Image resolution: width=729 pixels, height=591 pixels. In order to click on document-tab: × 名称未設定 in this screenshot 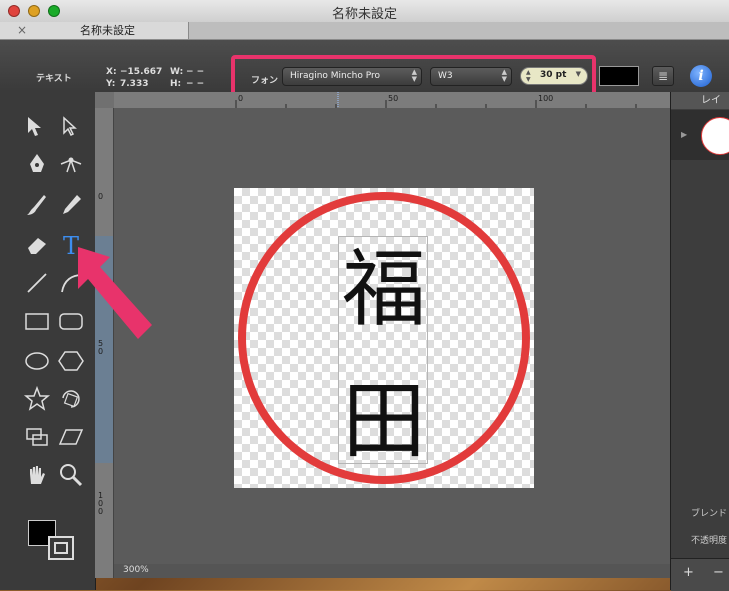, I will do `click(94, 30)`.